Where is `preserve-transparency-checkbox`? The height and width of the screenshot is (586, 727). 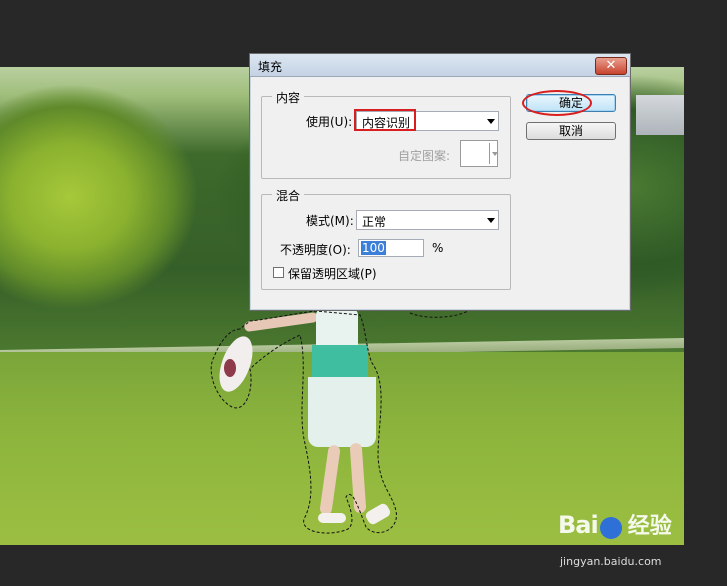
preserve-transparency-checkbox is located at coordinates (278, 272).